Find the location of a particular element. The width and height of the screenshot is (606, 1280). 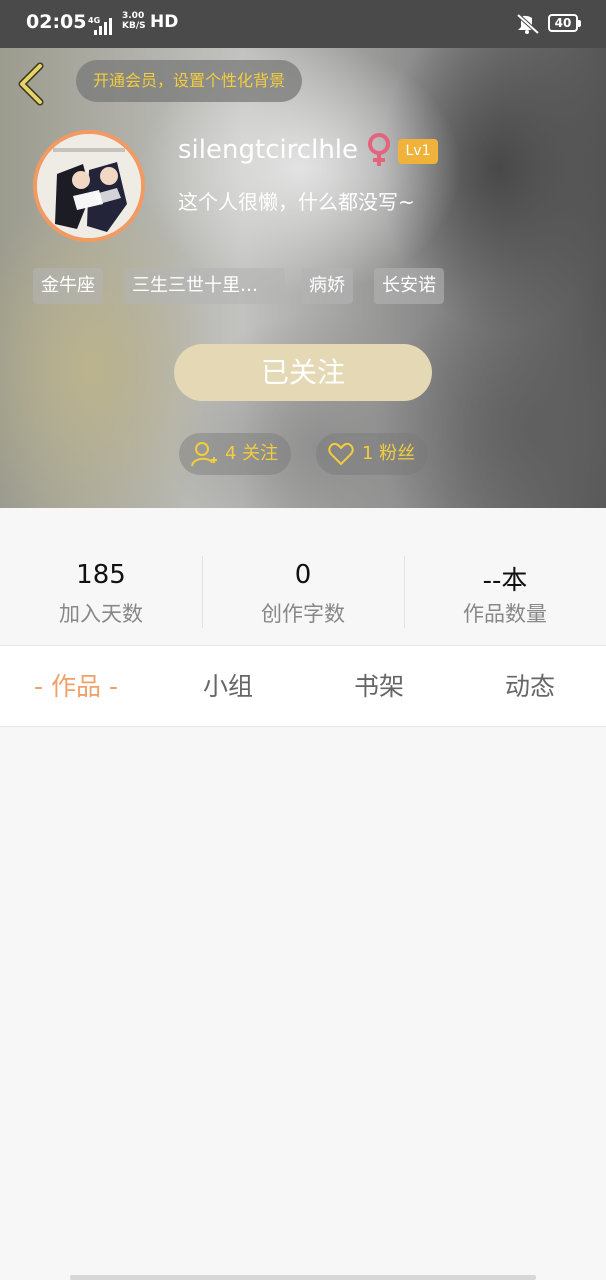

signal-icon: 4G is located at coordinates (100, 25).